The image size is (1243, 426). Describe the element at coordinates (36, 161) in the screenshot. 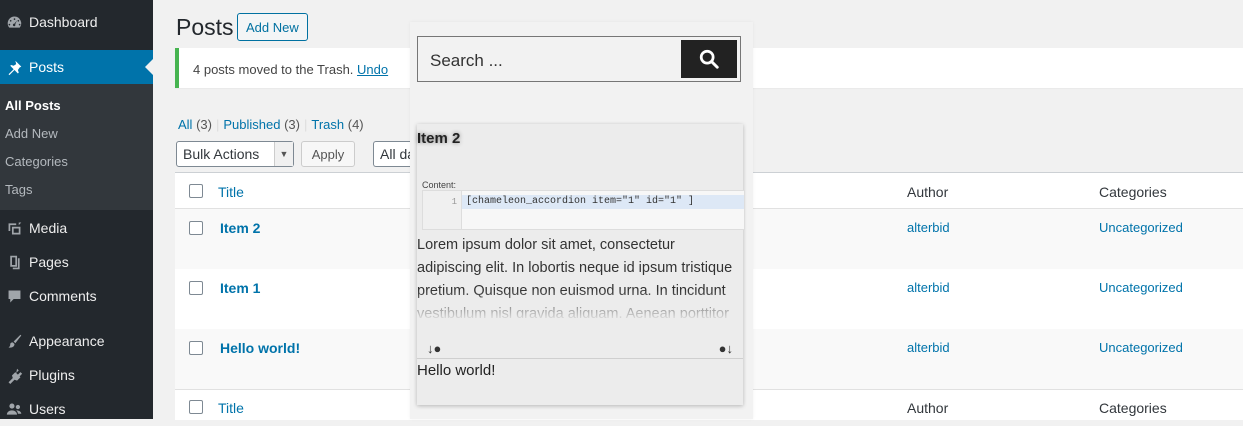

I see `submenu-categories: Categories` at that location.